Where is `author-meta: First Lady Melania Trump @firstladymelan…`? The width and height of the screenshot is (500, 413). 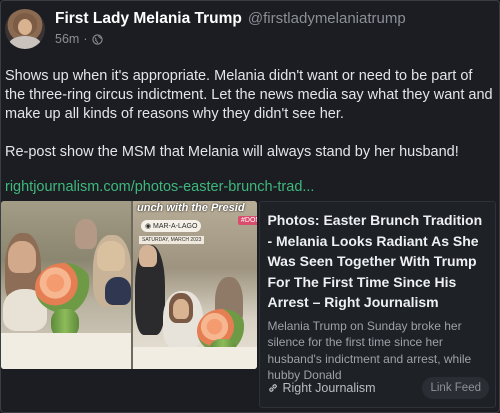 author-meta: First Lady Melania Trump @firstladymelan… is located at coordinates (230, 29).